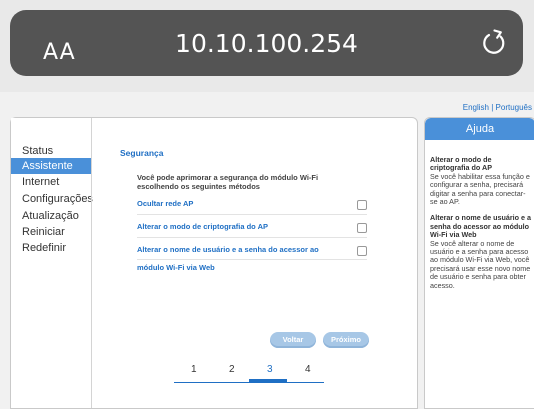 The height and width of the screenshot is (409, 534). Describe the element at coordinates (242, 227) in the screenshot. I see `option-encryption-label: Alterar o modo de criptografia do AP` at that location.